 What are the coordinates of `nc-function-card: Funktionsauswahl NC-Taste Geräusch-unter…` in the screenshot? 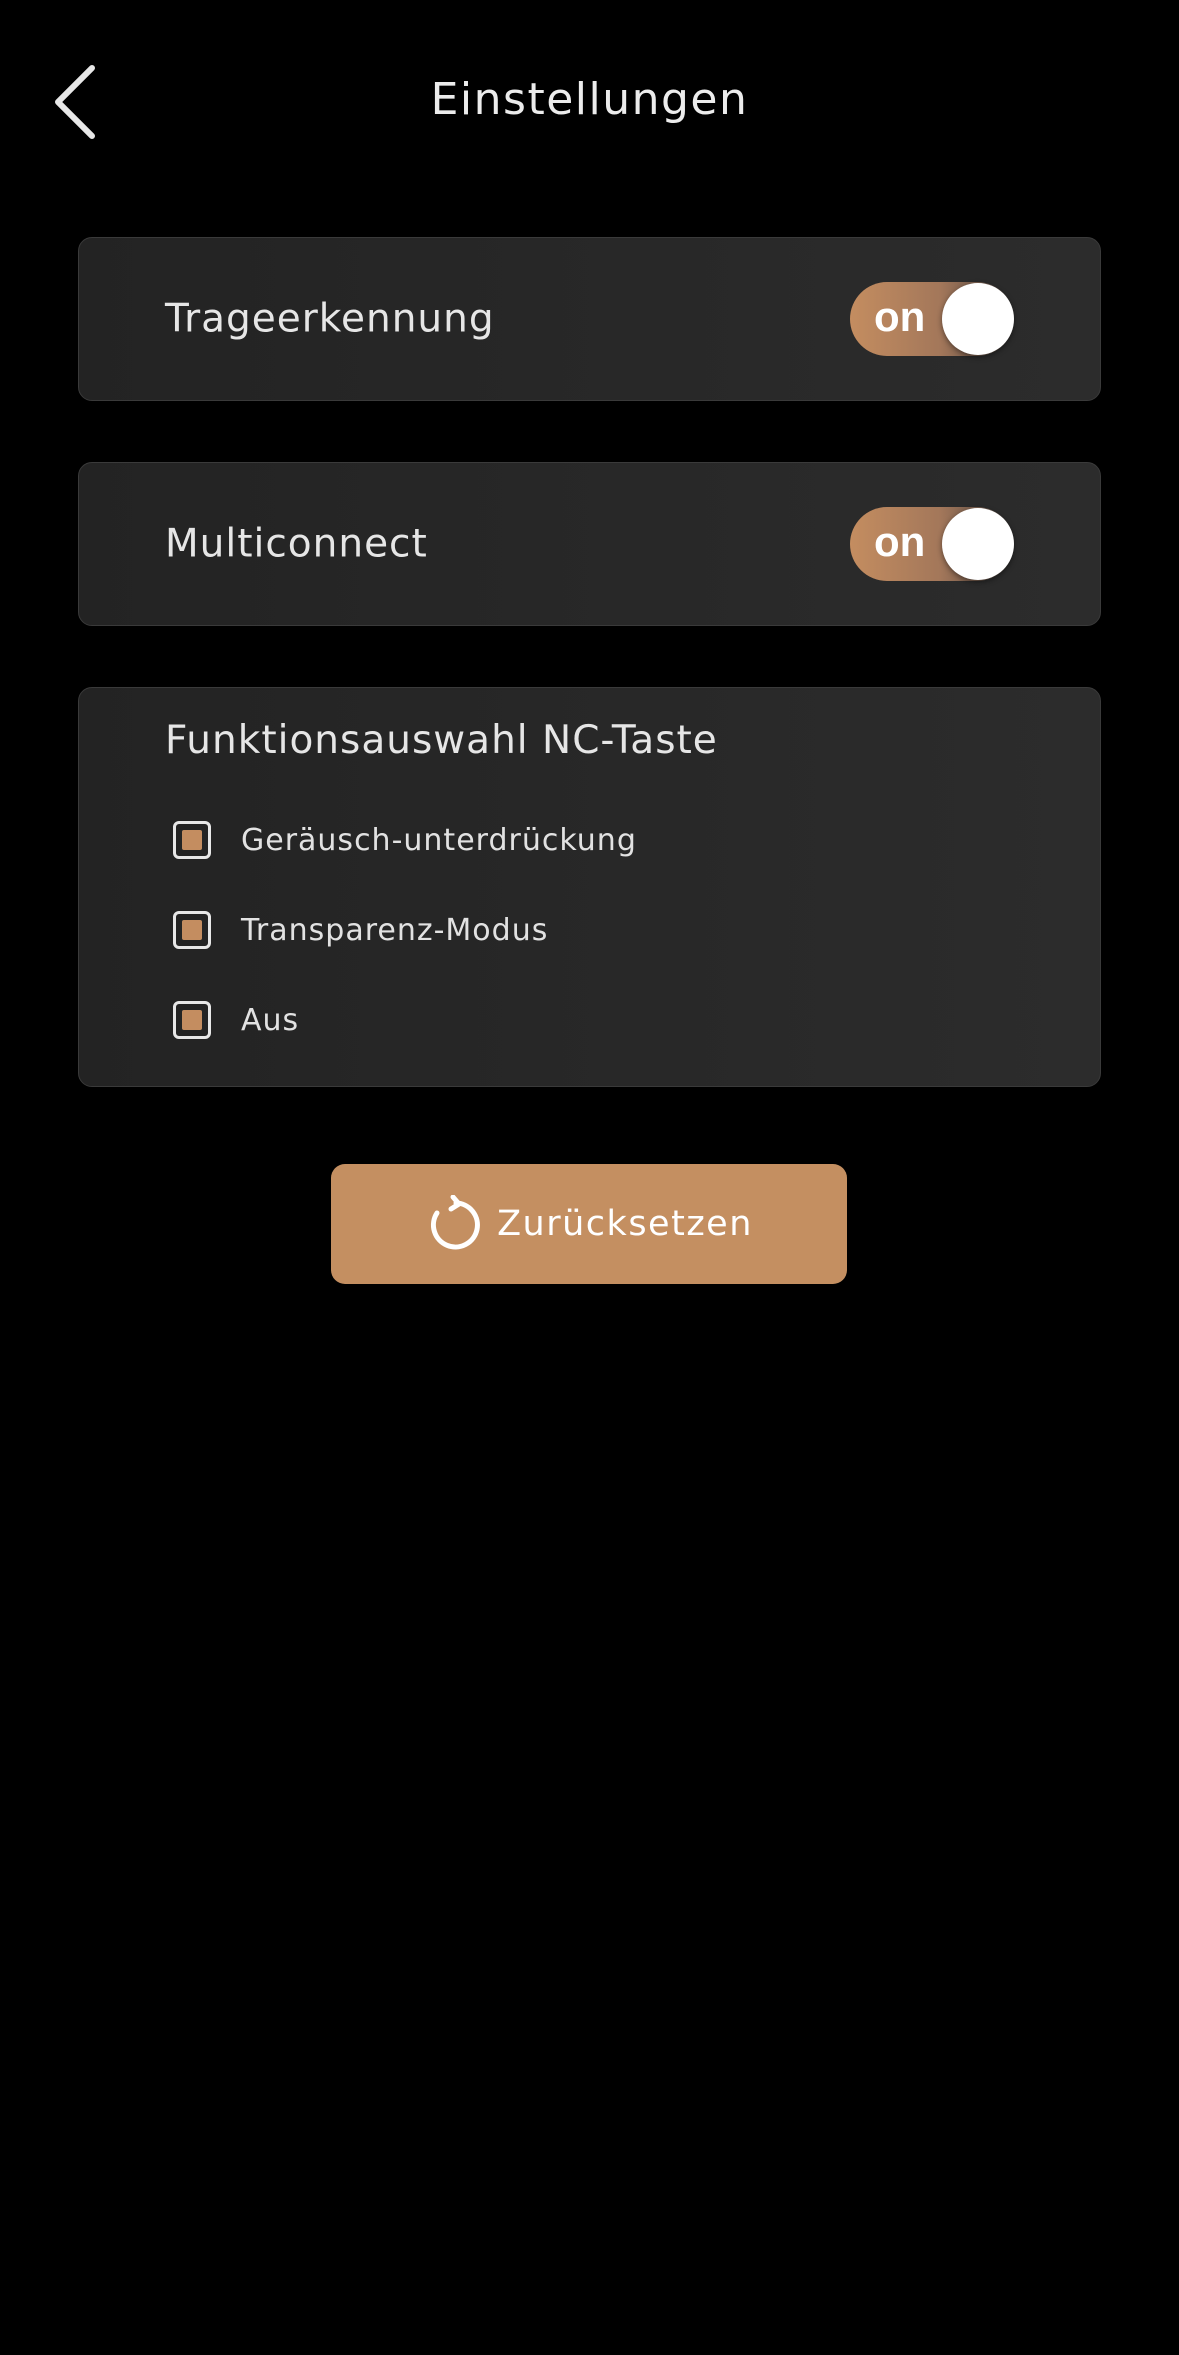 It's located at (589, 887).